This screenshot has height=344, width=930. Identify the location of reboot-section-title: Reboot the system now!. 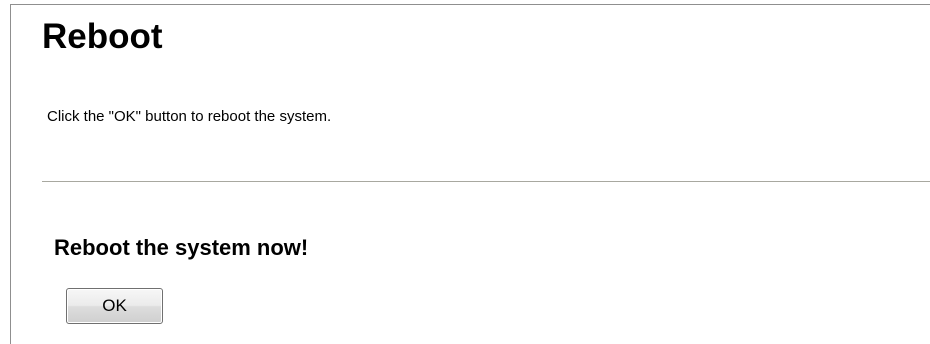
(181, 247).